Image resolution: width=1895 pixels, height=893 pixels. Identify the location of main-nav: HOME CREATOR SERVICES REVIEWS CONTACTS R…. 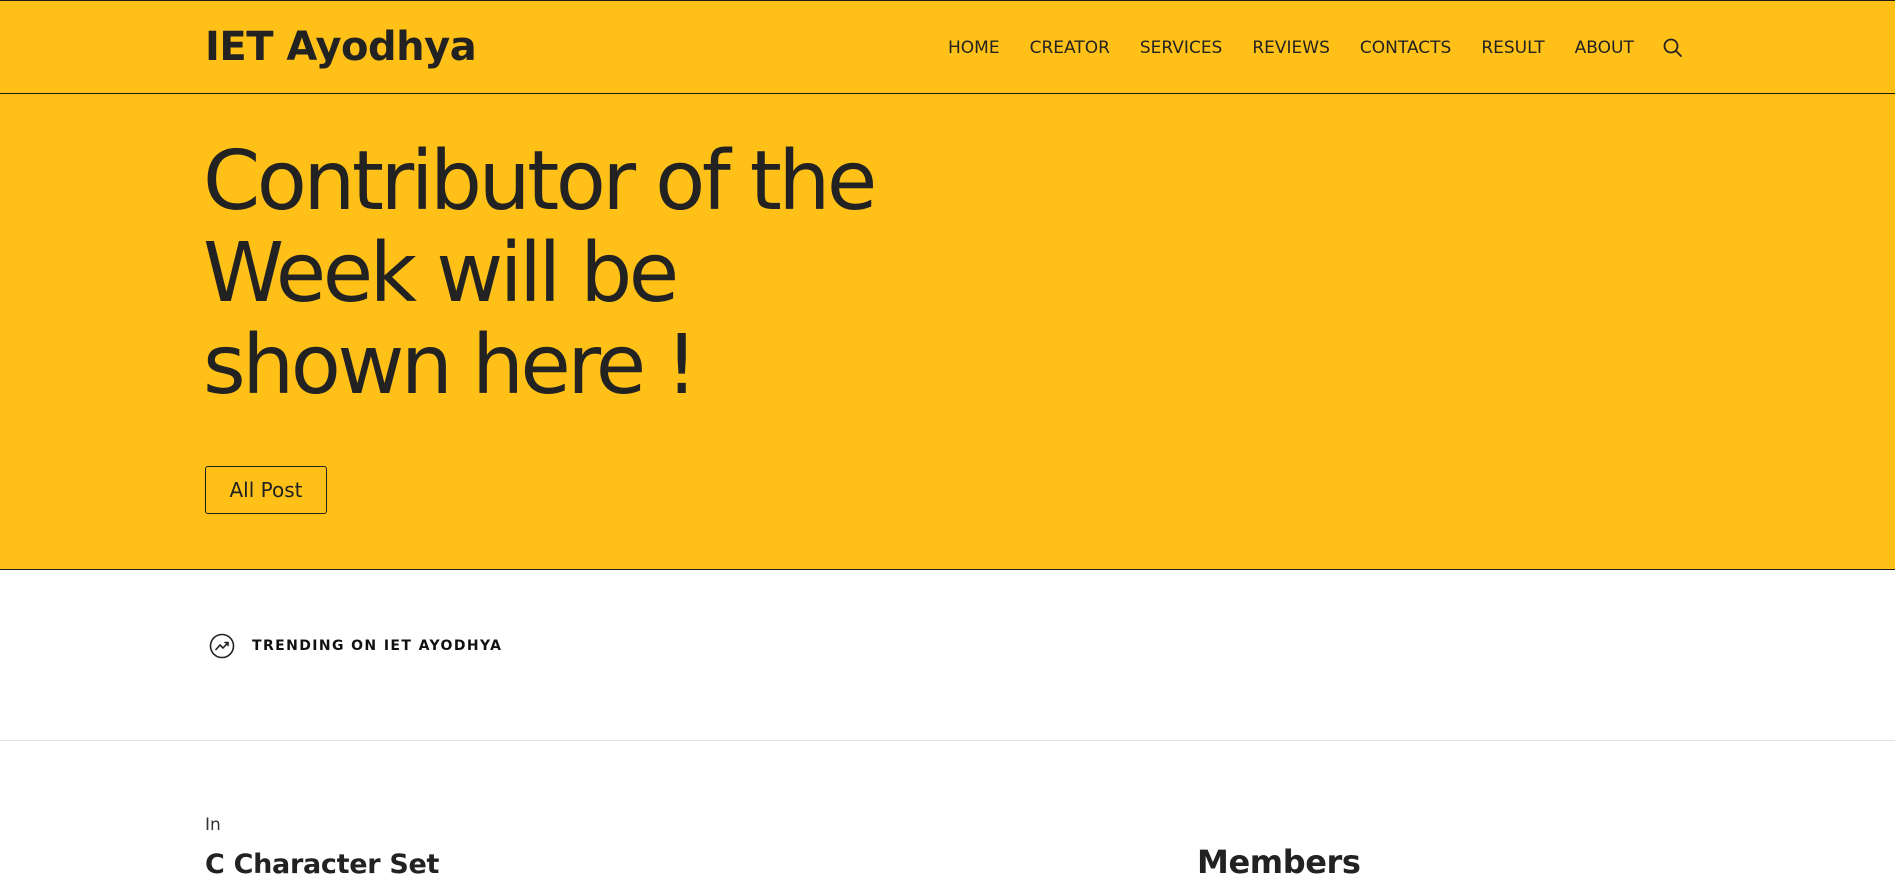
(1306, 48).